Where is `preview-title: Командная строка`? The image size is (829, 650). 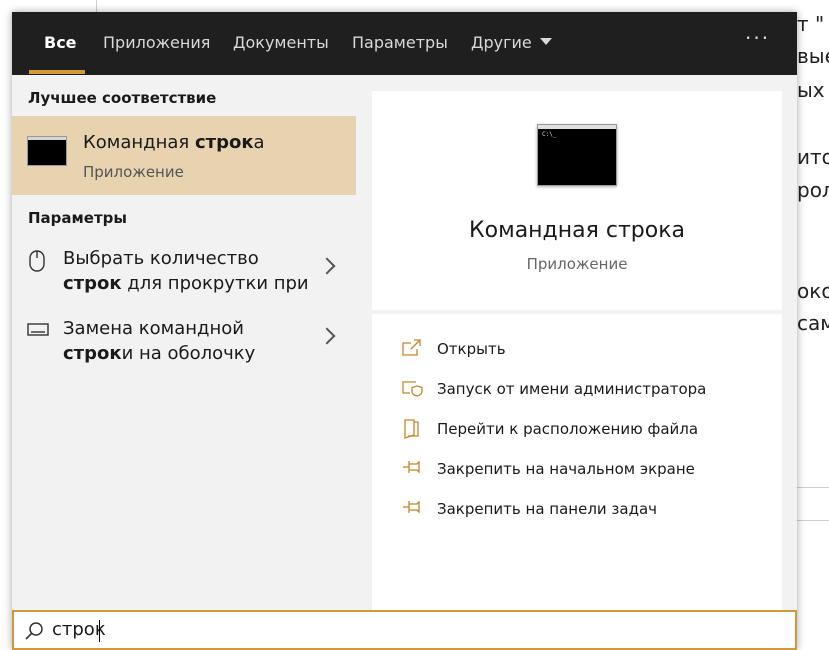
preview-title: Командная строка is located at coordinates (577, 230).